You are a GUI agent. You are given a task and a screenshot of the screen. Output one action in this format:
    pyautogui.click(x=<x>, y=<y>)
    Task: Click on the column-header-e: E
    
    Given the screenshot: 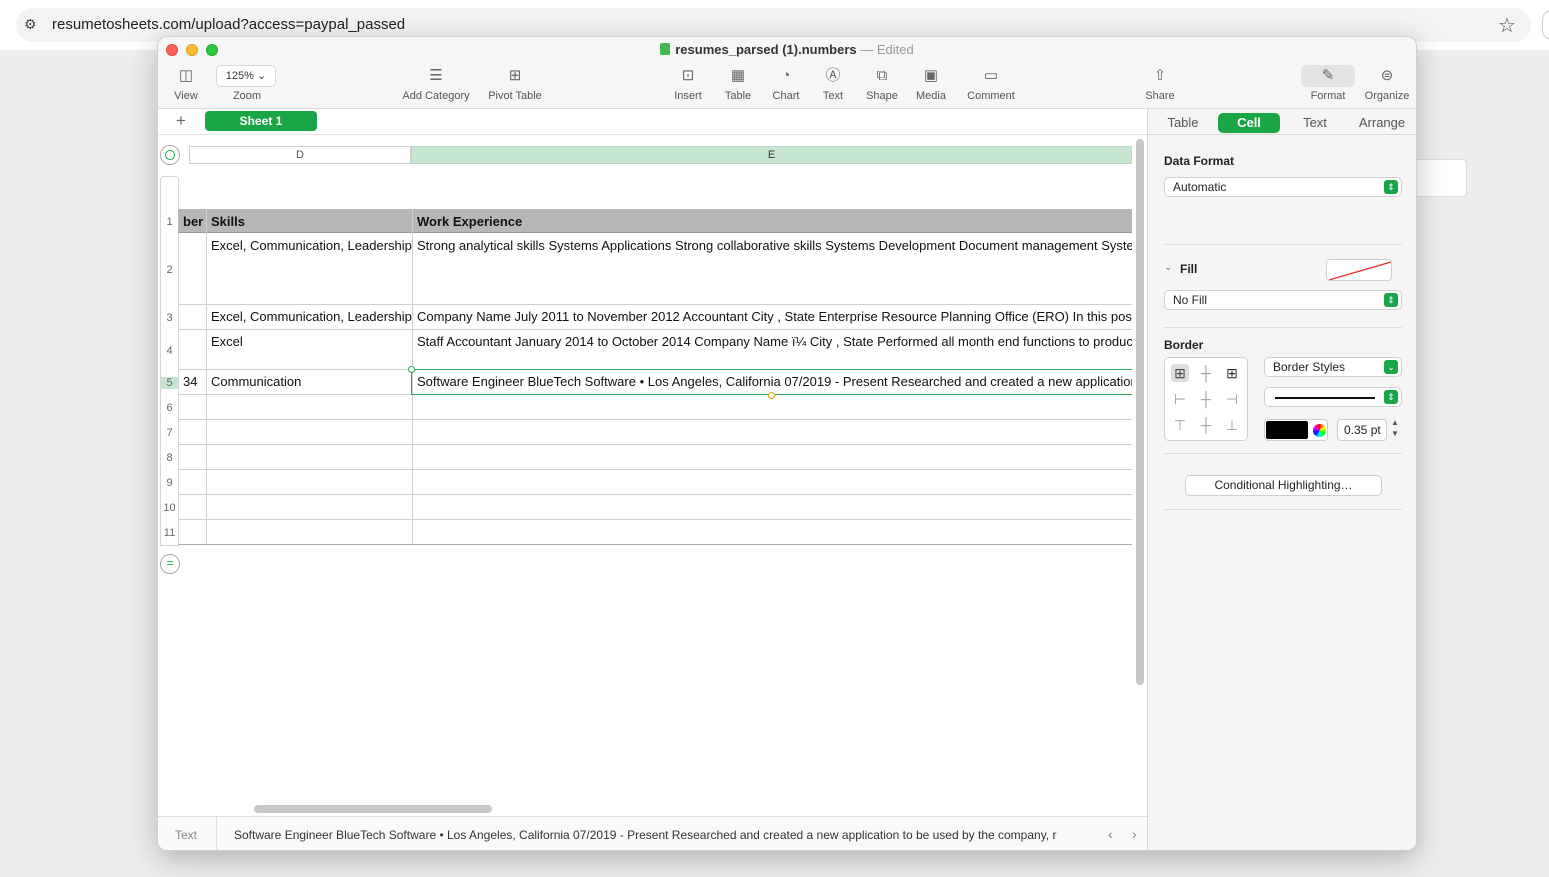 What is the action you would take?
    pyautogui.click(x=771, y=155)
    